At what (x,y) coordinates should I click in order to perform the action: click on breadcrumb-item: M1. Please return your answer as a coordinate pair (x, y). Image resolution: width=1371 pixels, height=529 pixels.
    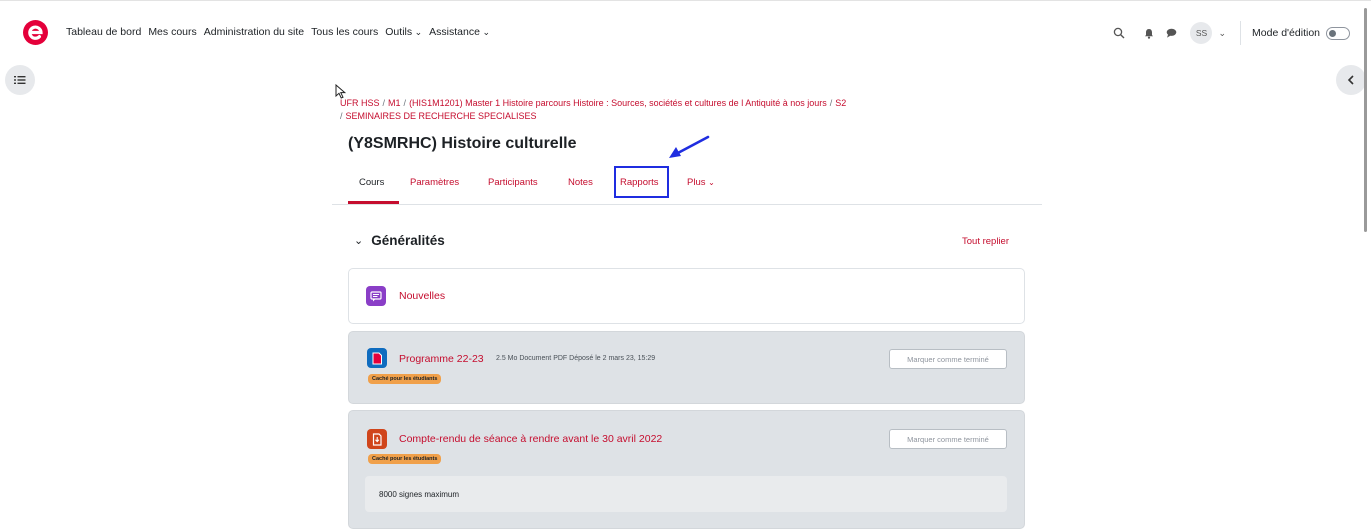
    Looking at the image, I should click on (394, 103).